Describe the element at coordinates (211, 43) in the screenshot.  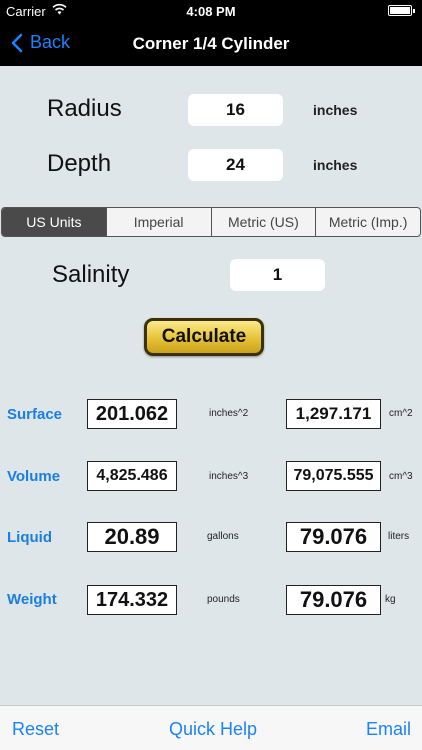
I see `page-title: Corner 1/4 Cylinder` at that location.